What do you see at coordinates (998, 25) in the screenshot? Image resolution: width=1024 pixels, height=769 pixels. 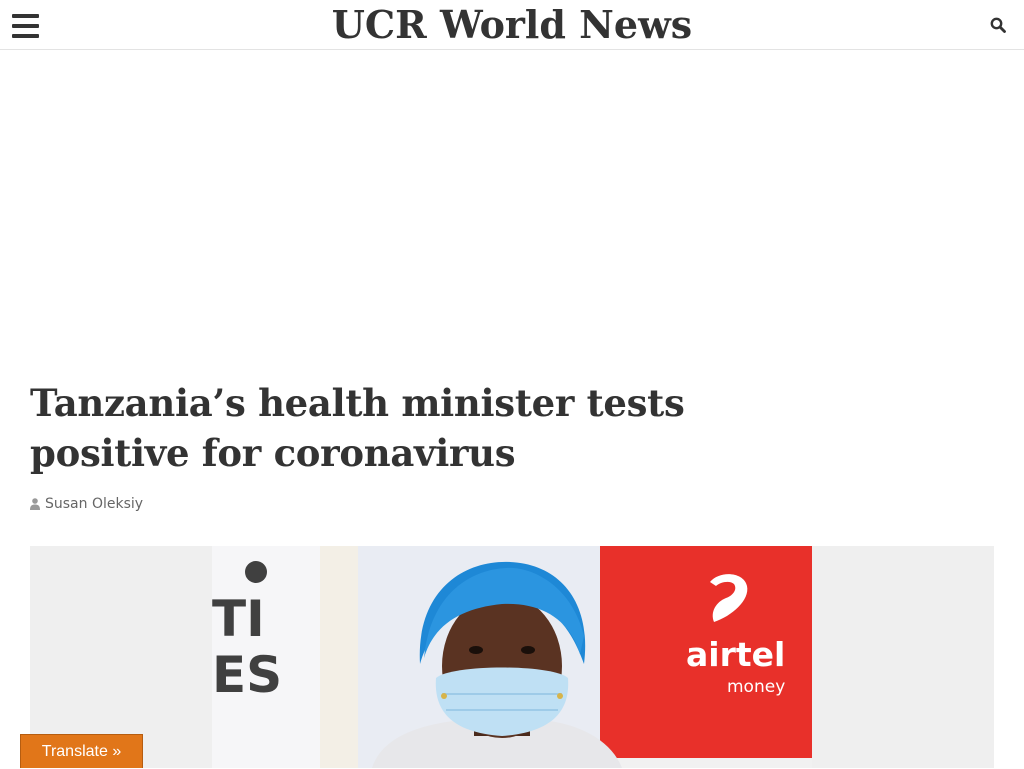 I see `search-icon` at bounding box center [998, 25].